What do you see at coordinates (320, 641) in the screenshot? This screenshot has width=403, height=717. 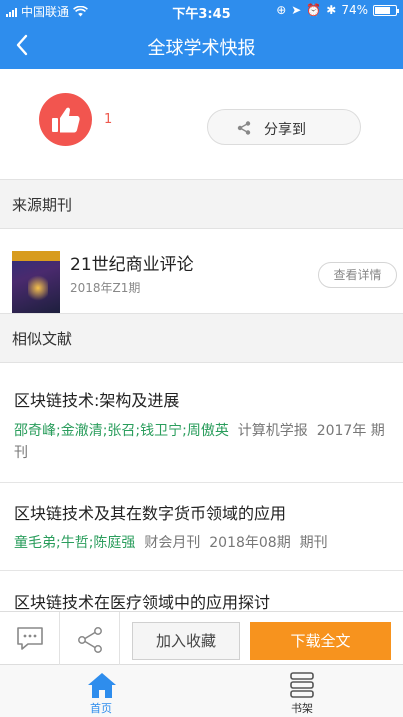 I see `download-full-text-button: 下载全文` at bounding box center [320, 641].